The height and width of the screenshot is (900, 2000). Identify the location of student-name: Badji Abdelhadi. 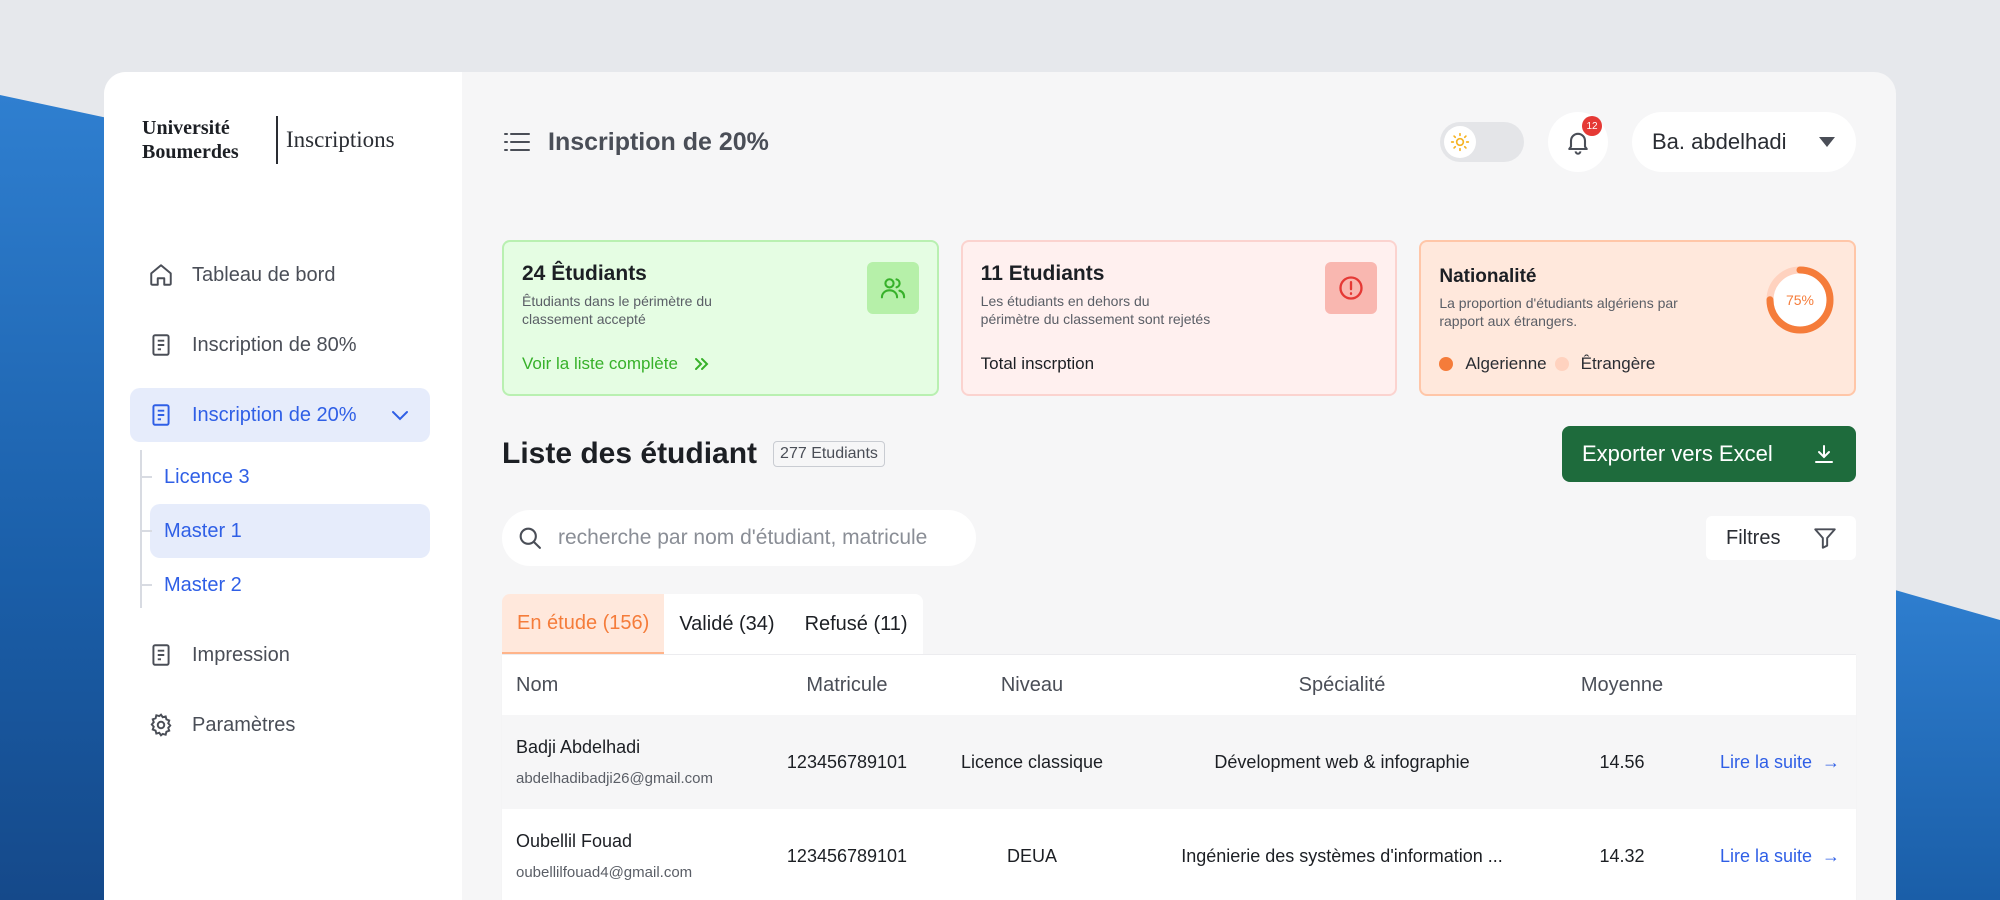
(578, 747).